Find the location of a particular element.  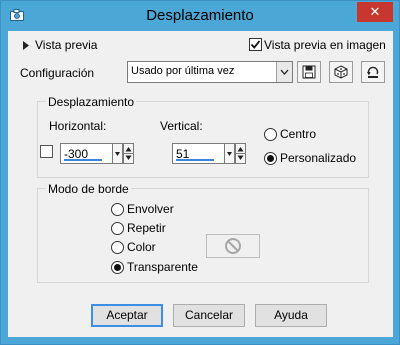

edge-color-swatch is located at coordinates (233, 246).